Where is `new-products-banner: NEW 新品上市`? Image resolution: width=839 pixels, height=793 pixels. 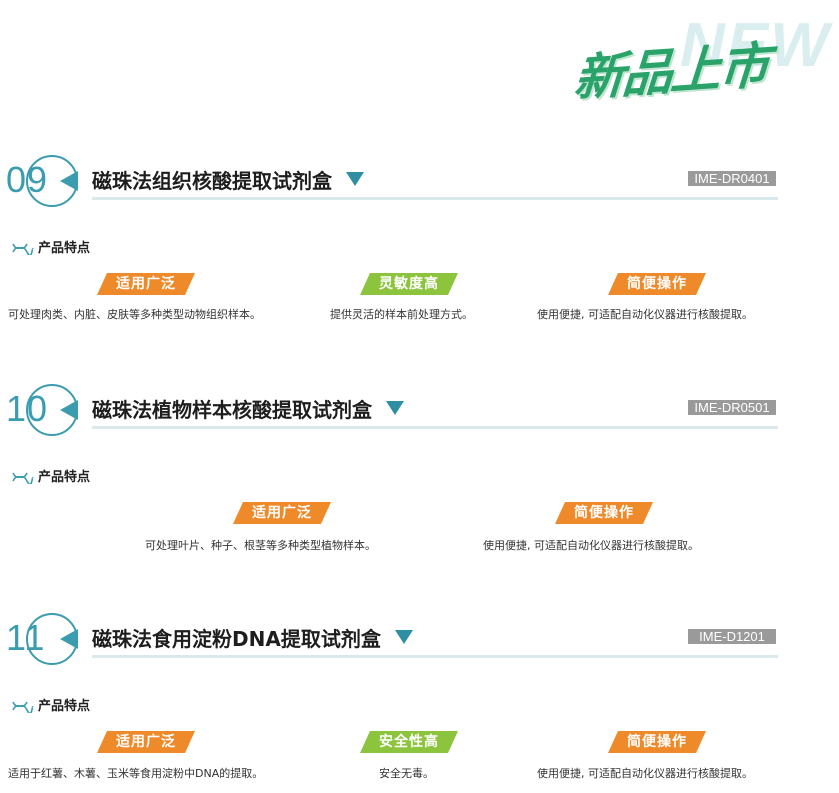 new-products-banner: NEW 新品上市 is located at coordinates (704, 63).